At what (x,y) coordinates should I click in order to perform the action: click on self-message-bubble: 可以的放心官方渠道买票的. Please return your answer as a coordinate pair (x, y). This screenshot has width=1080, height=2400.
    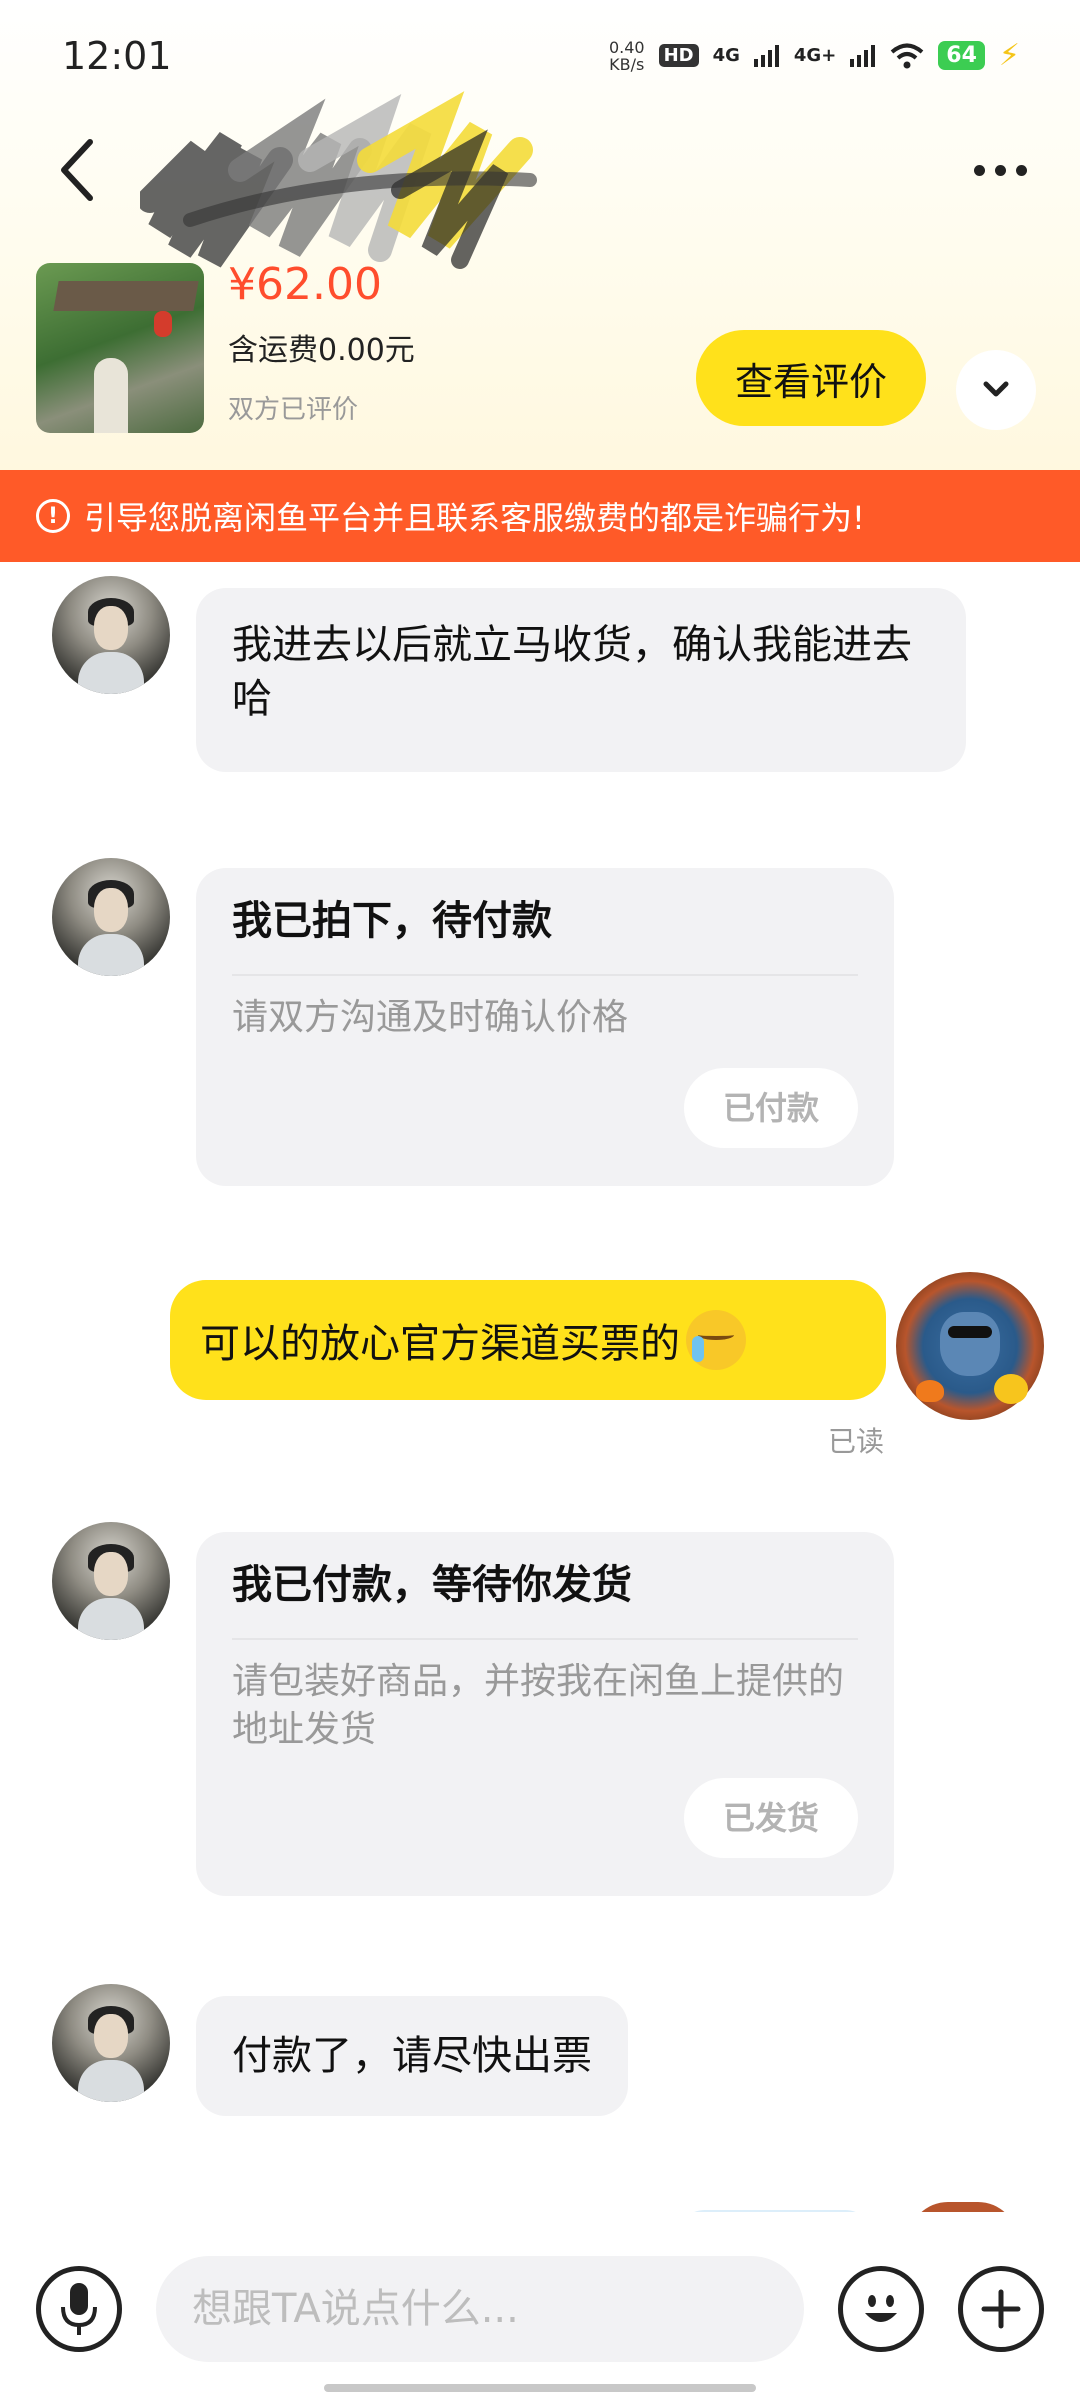
    Looking at the image, I should click on (528, 1340).